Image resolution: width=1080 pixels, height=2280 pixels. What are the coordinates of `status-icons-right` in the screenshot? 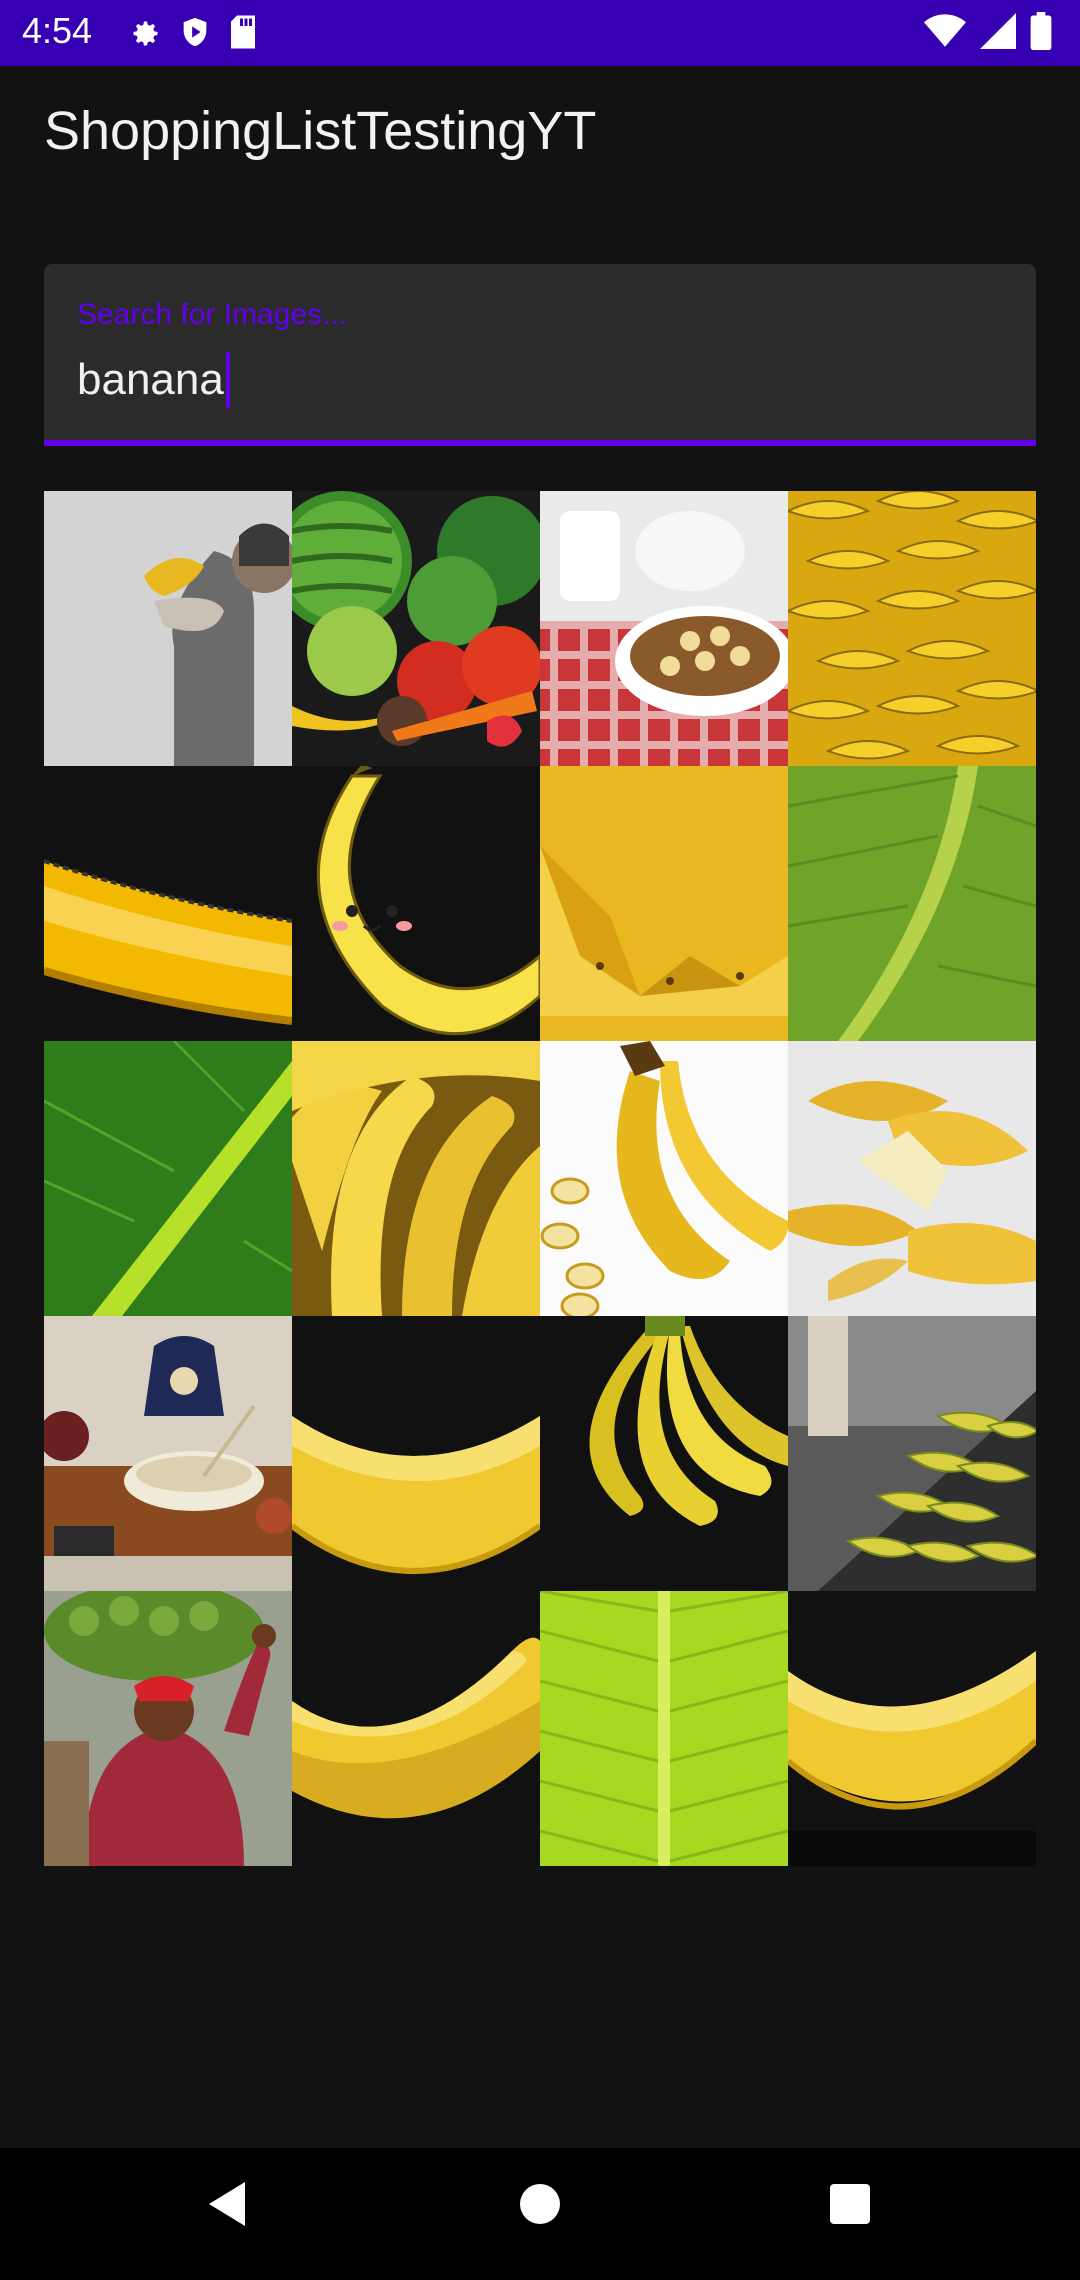 It's located at (988, 31).